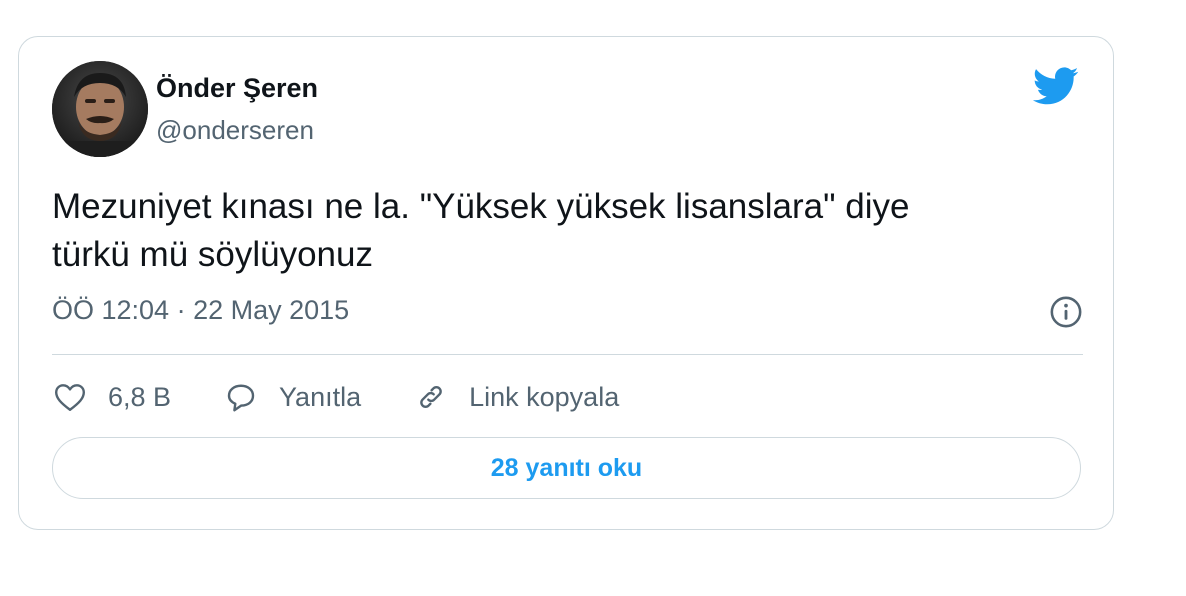  What do you see at coordinates (566, 468) in the screenshot?
I see `read-replies-button: 28 yanıtı oku` at bounding box center [566, 468].